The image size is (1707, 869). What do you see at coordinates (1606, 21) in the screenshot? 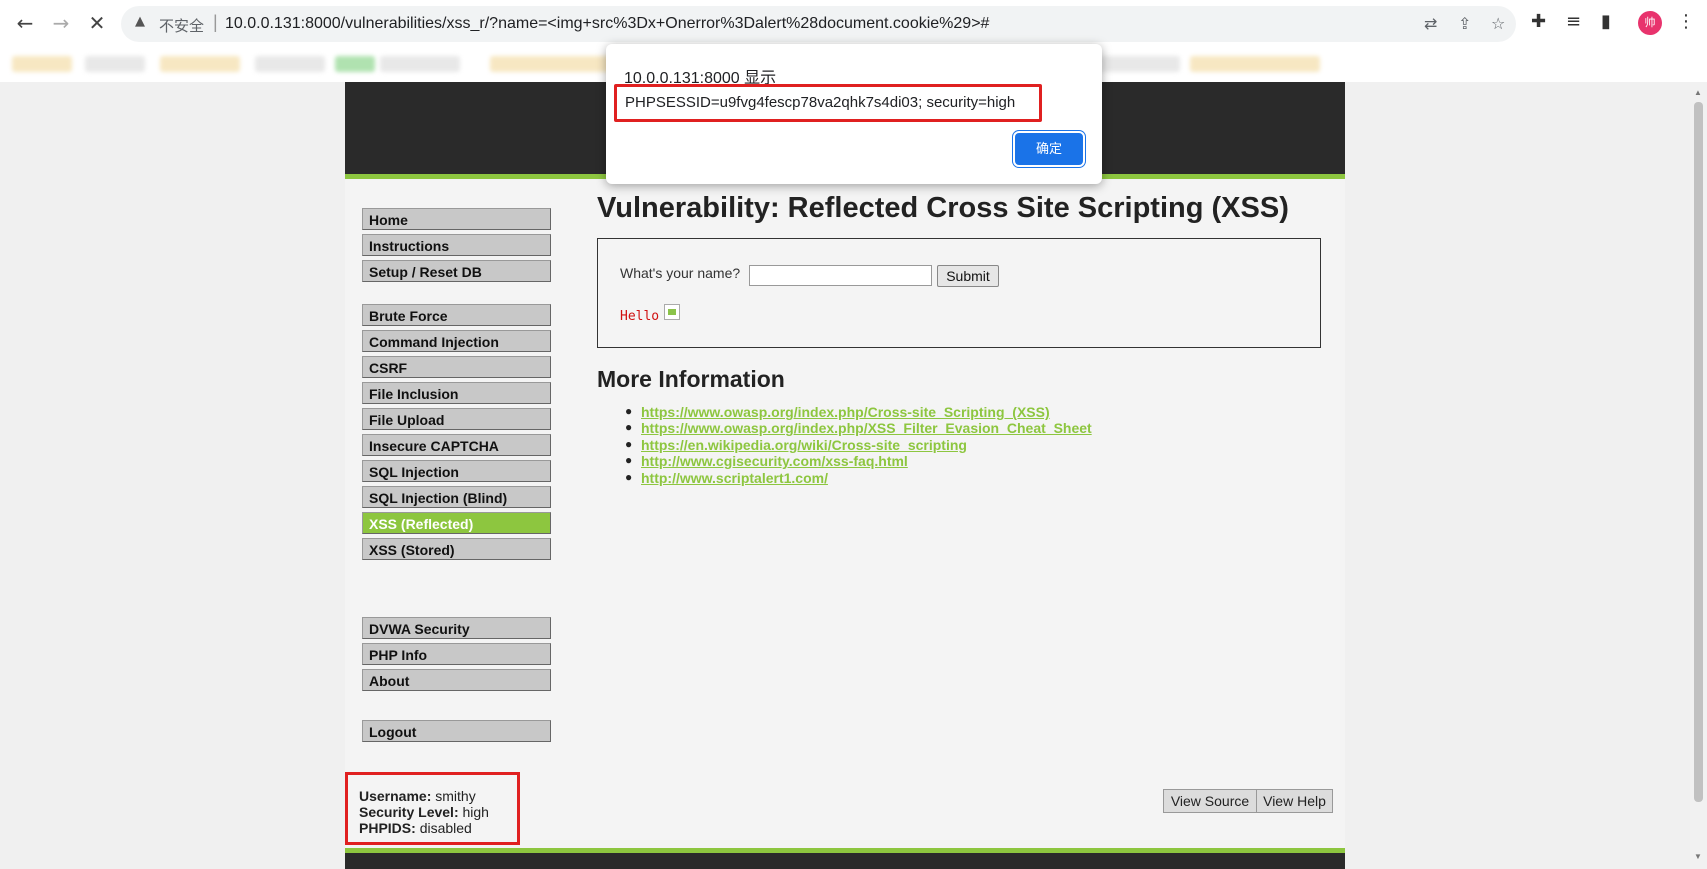
I see `side-panel-icon: ▮` at bounding box center [1606, 21].